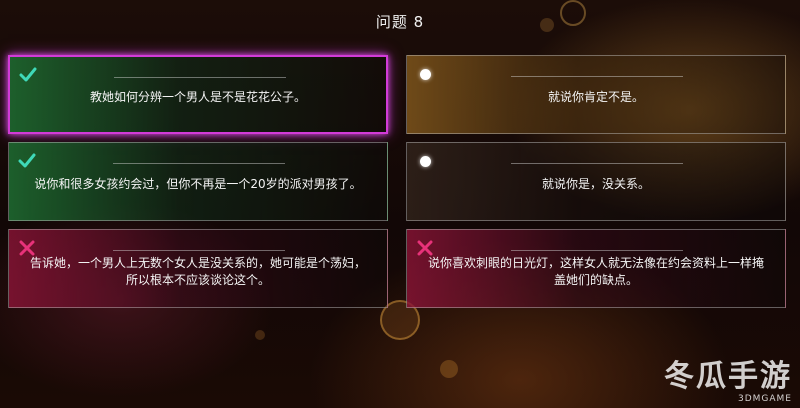  I want to click on answer-text: 说你和很多女孩约会过，但你不再是一个20岁的派对男孩了。, so click(198, 184).